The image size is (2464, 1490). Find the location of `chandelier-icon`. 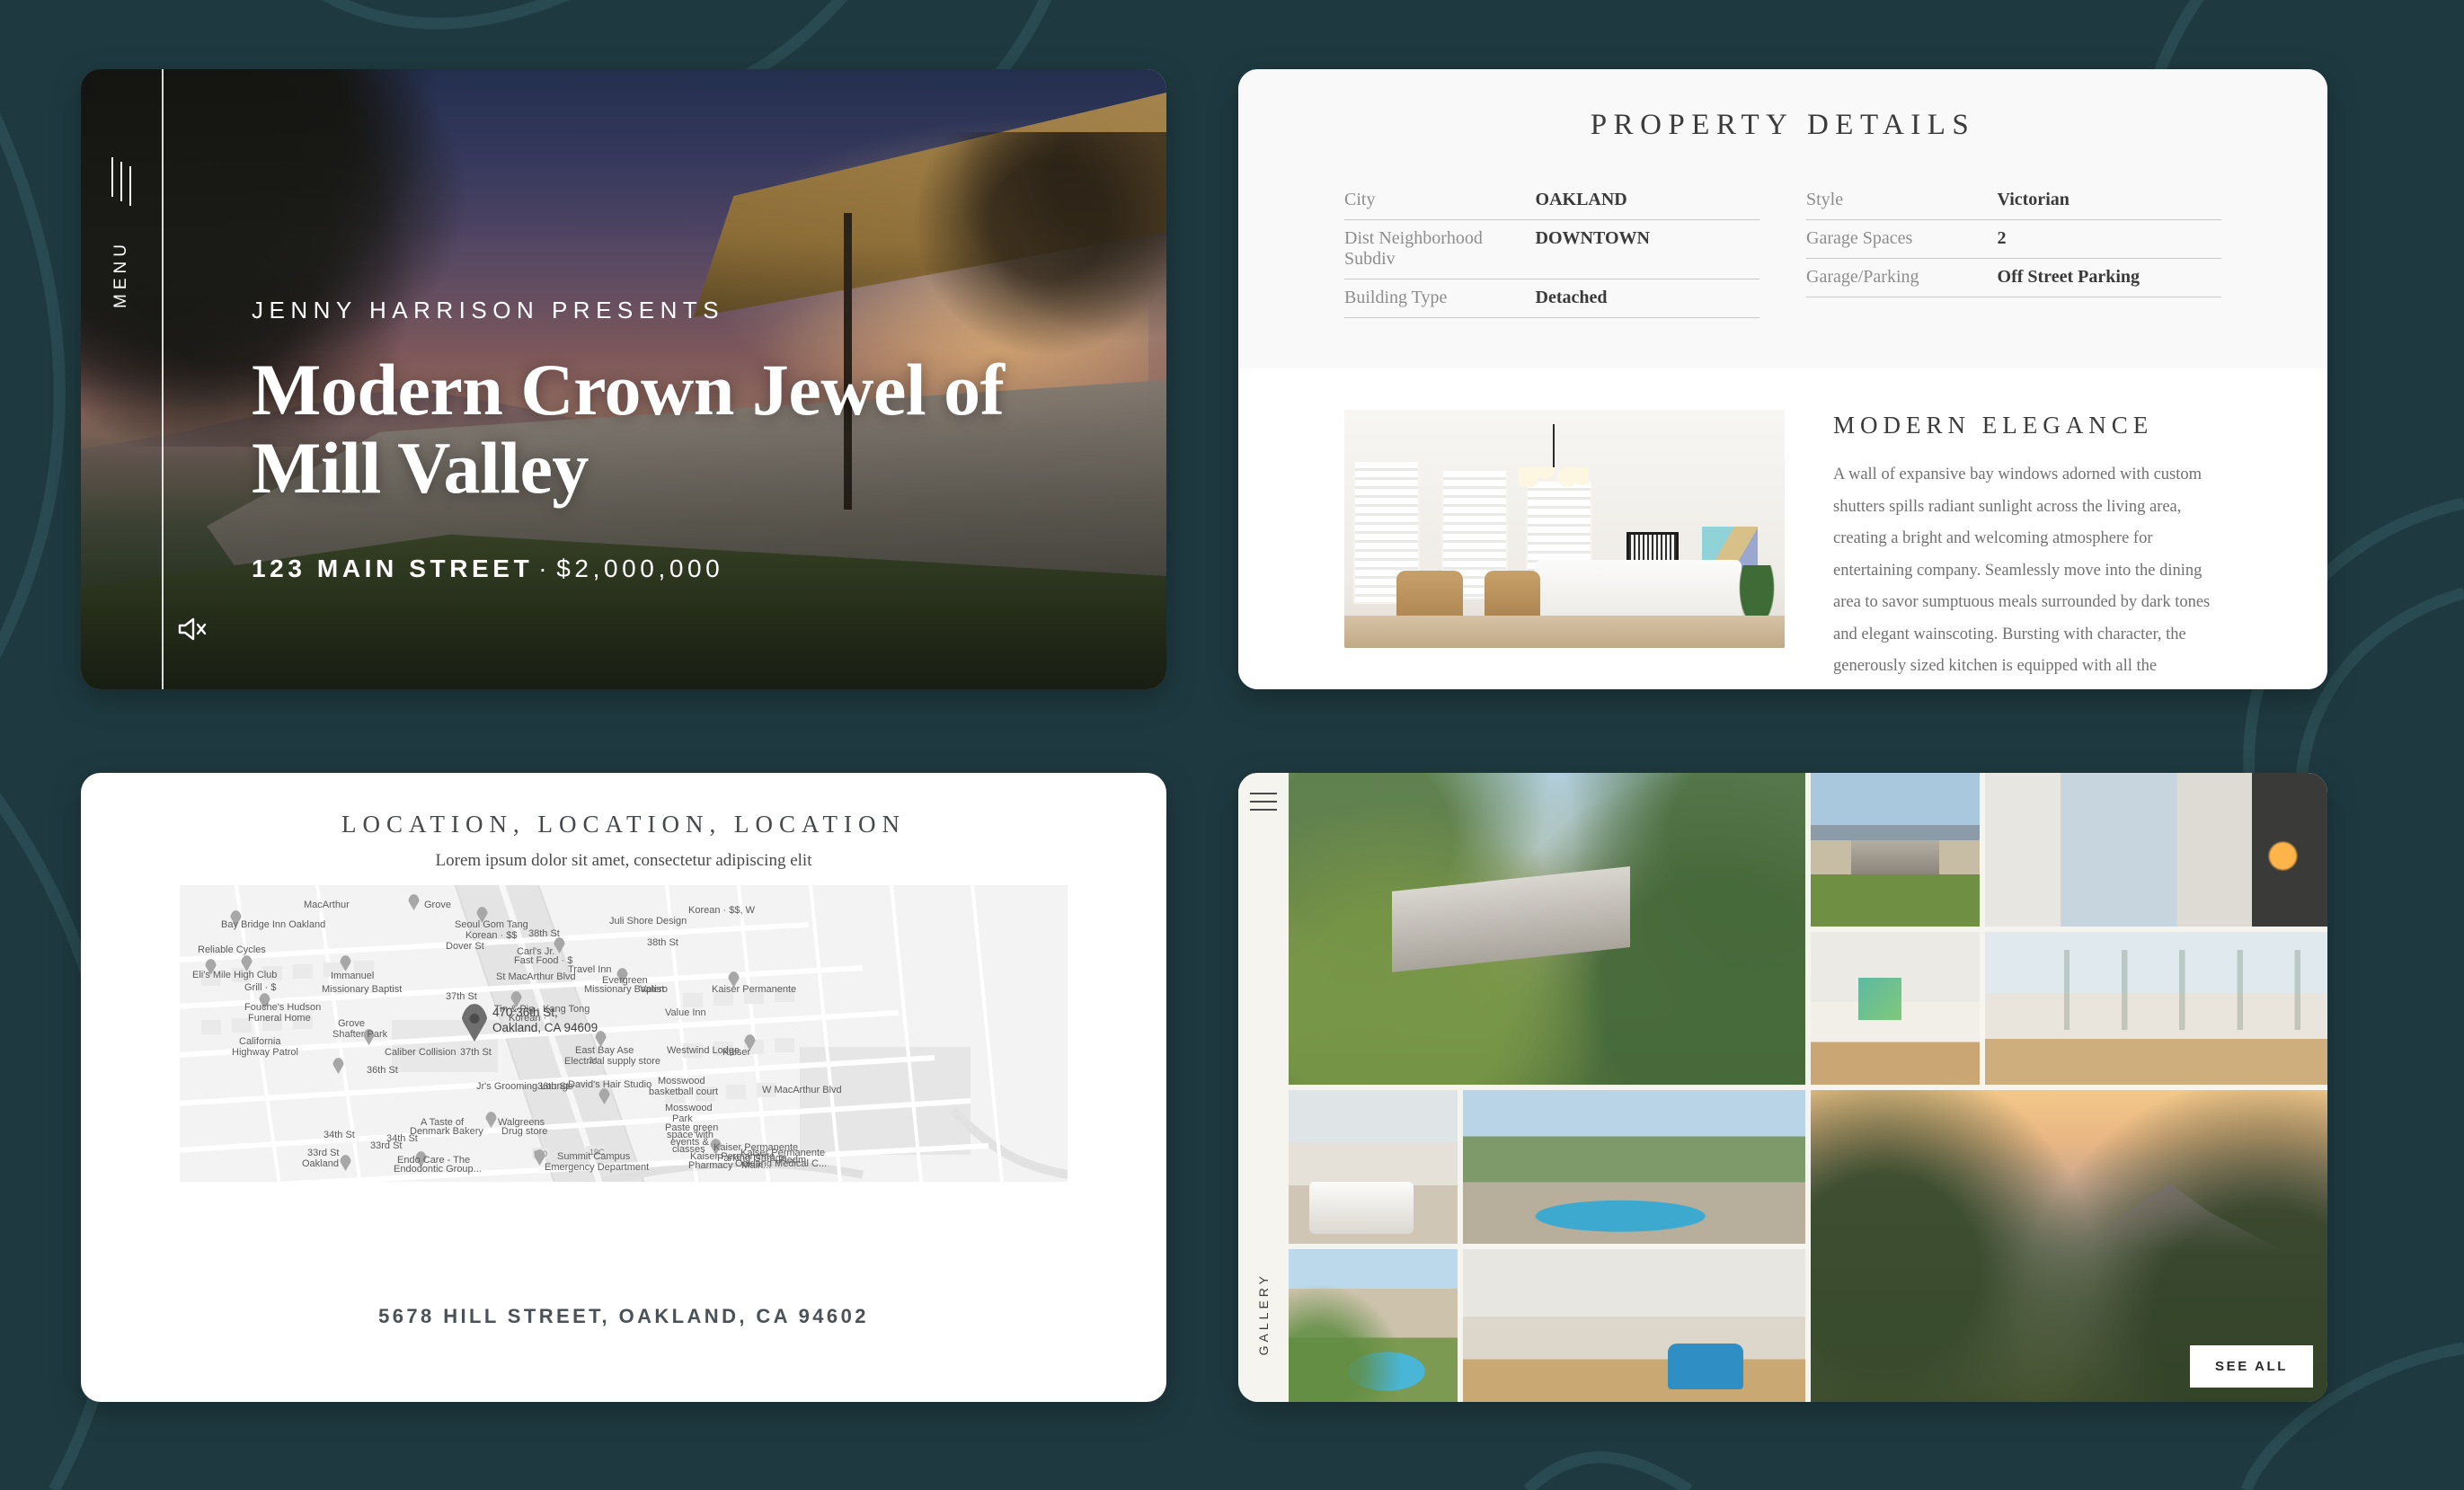

chandelier-icon is located at coordinates (1554, 455).